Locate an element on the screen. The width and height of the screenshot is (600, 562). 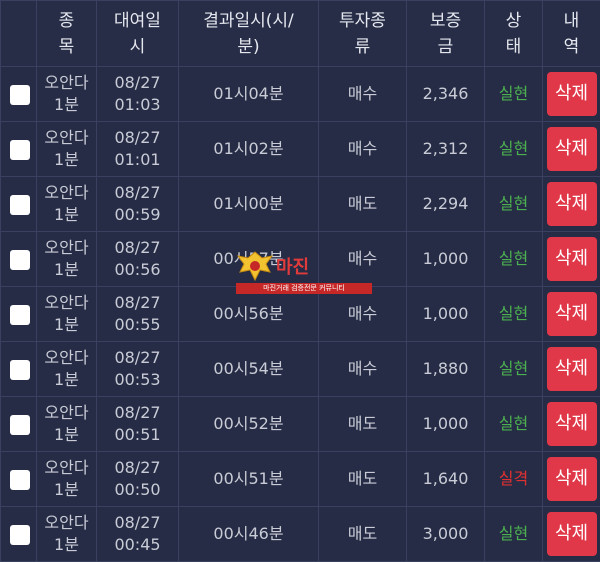
deposit-cell: 2,312 is located at coordinates (446, 149).